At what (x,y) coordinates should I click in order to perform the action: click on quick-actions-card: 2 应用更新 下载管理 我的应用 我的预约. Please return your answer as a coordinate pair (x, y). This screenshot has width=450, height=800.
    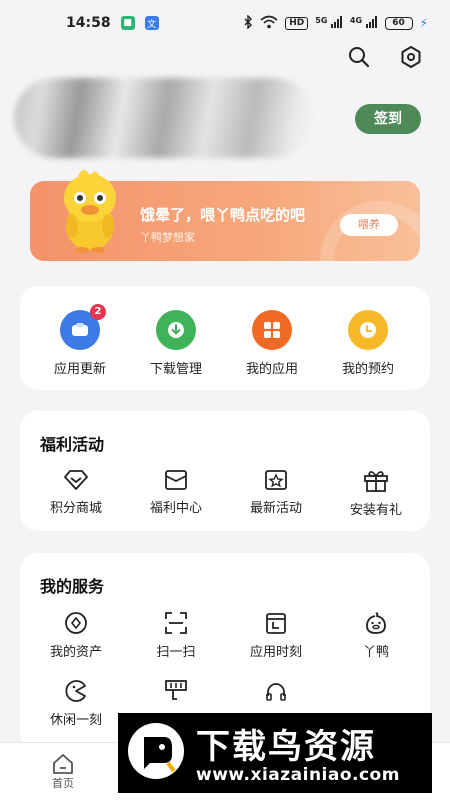
    Looking at the image, I should click on (225, 338).